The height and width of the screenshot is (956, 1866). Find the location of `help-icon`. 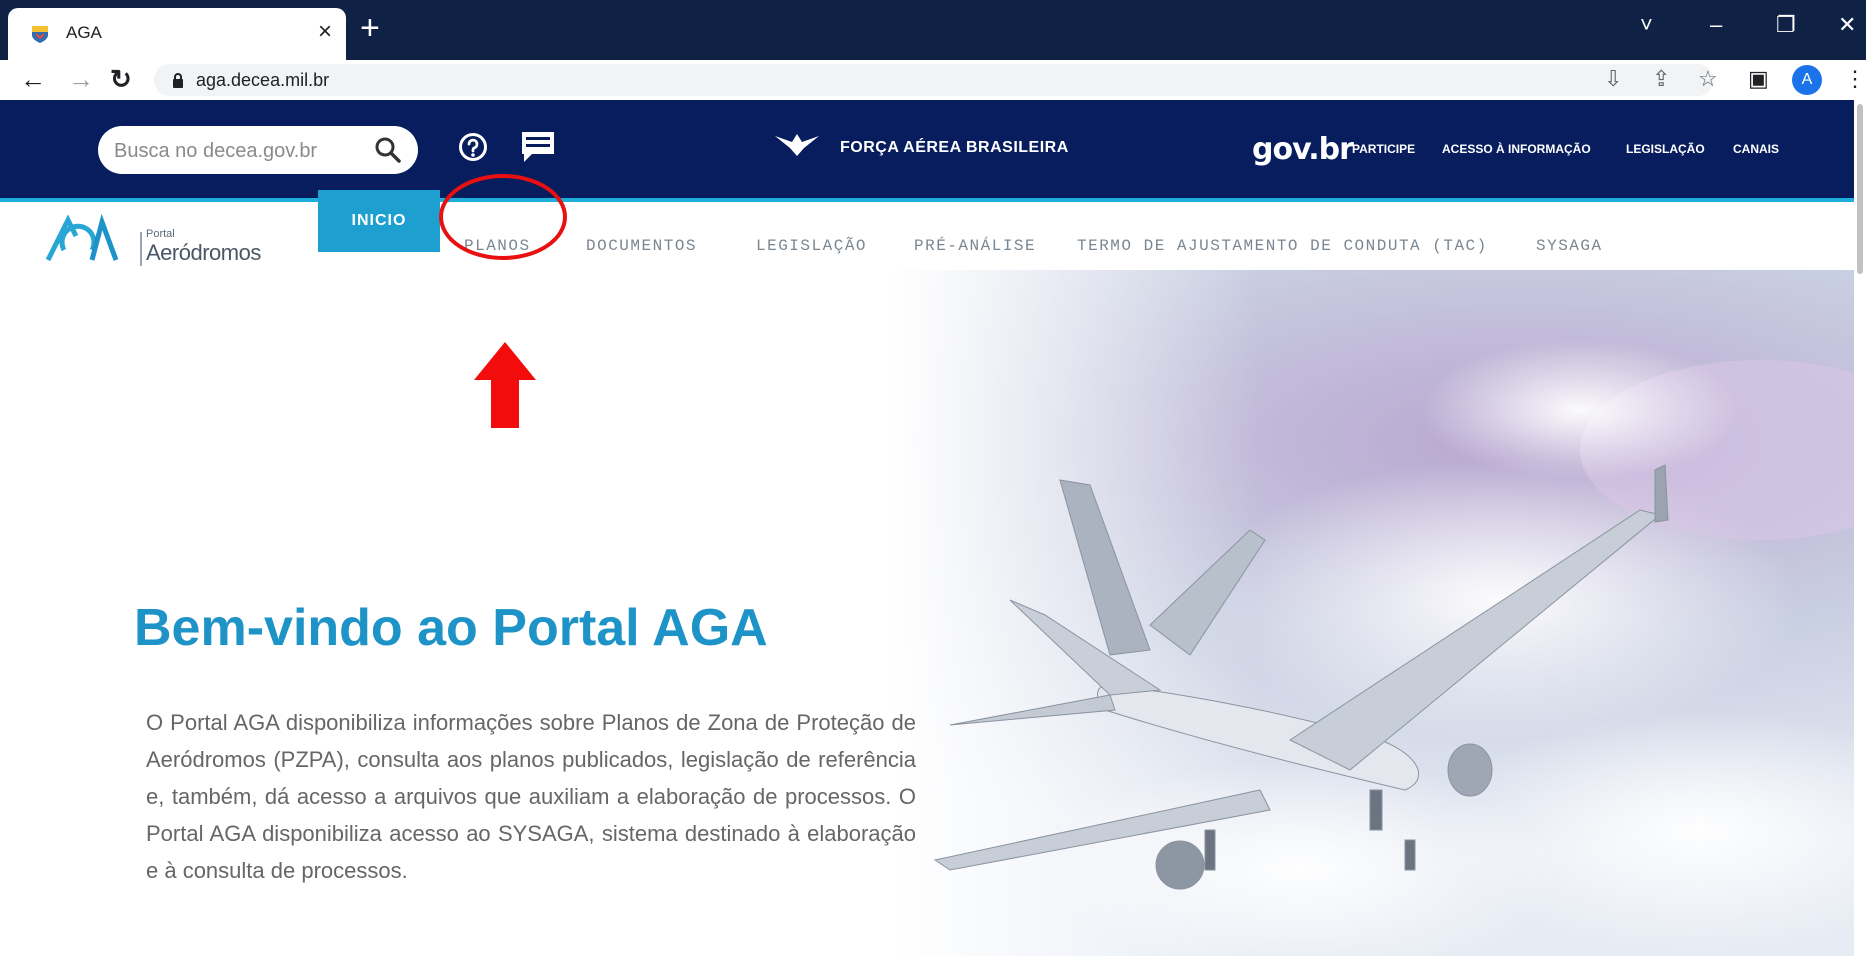

help-icon is located at coordinates (473, 147).